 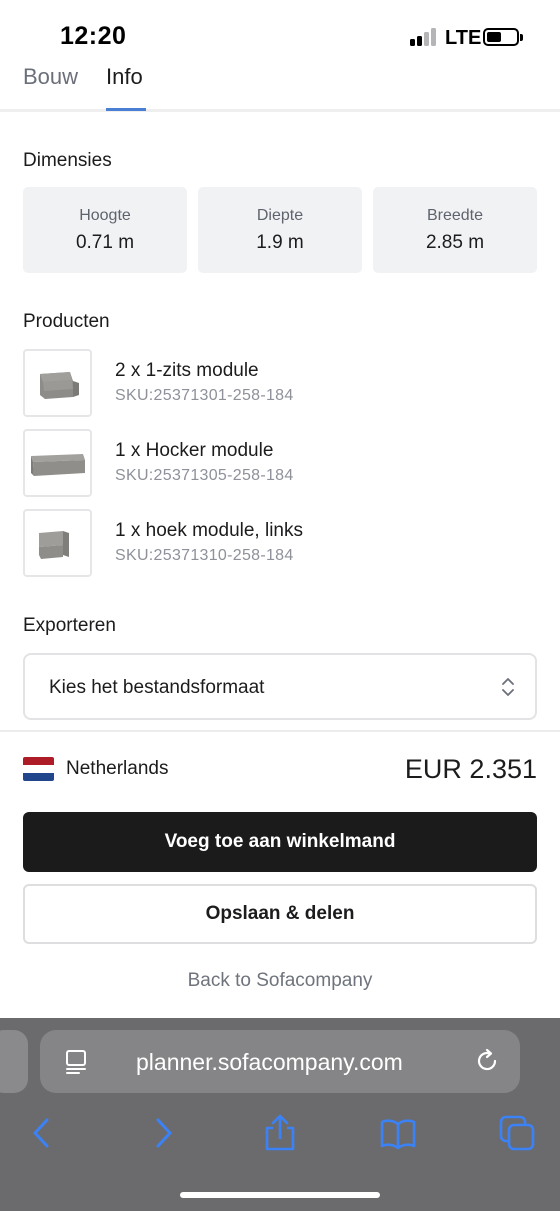 What do you see at coordinates (105, 215) in the screenshot?
I see `dimension-label: Hoogte` at bounding box center [105, 215].